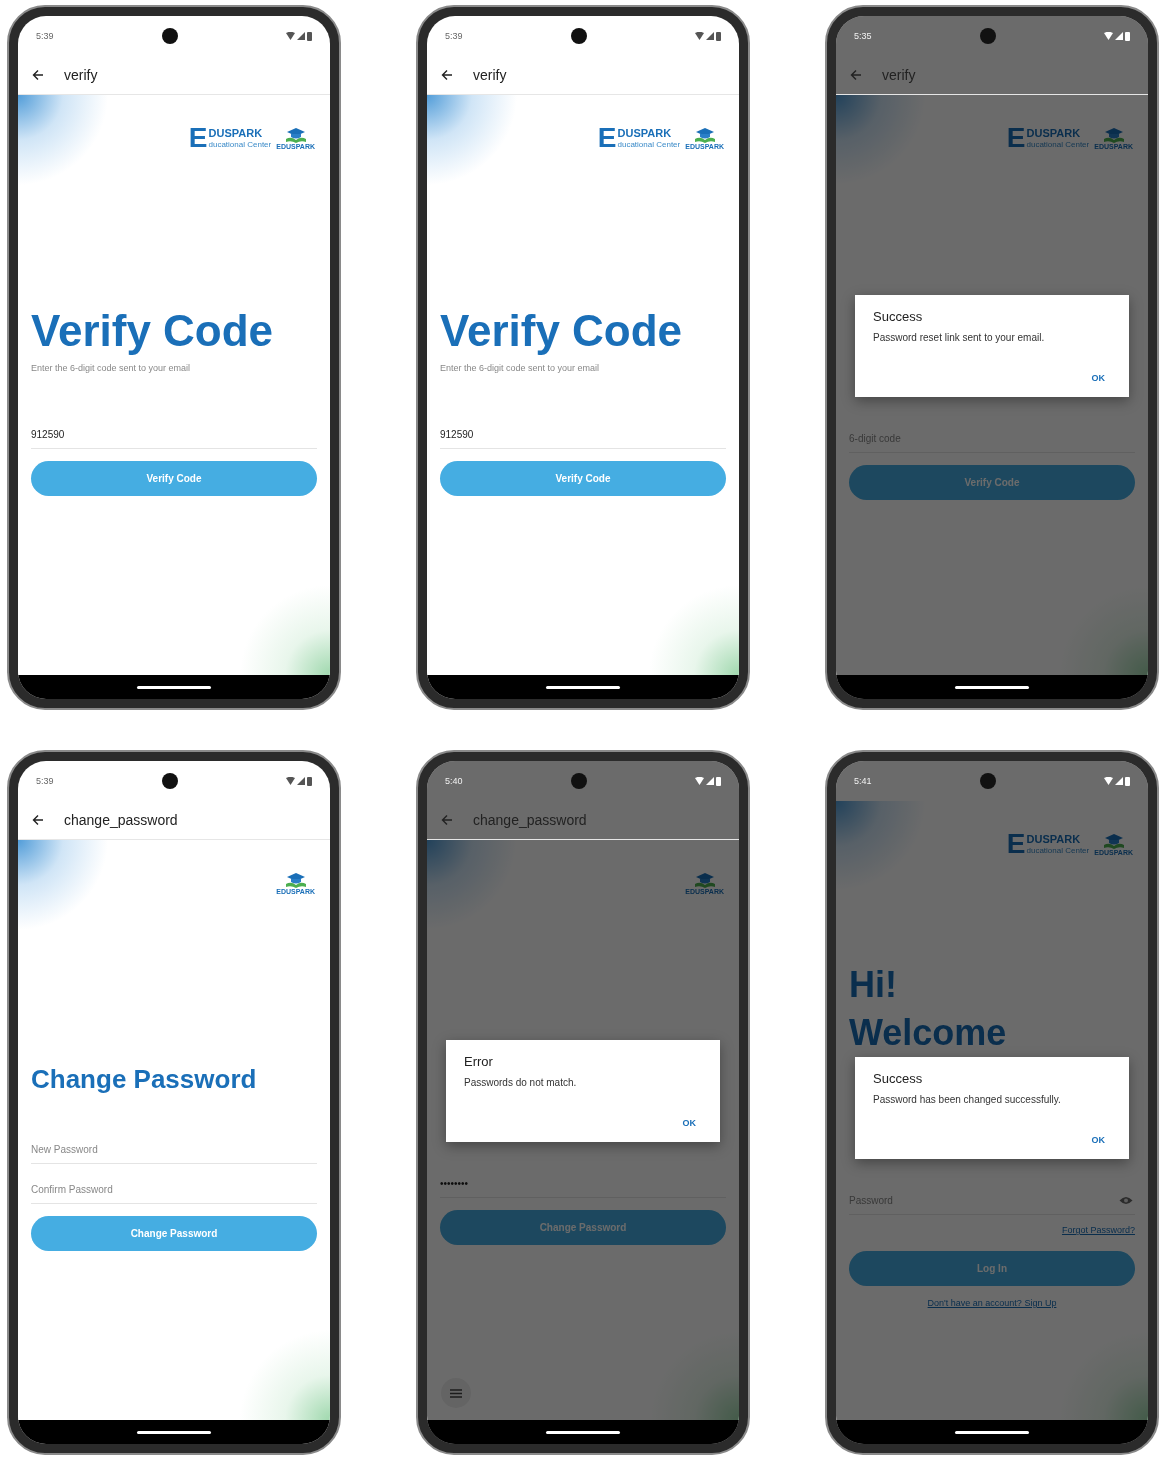  What do you see at coordinates (1098, 1230) in the screenshot?
I see `forgot-password-link: Forgot Password?` at bounding box center [1098, 1230].